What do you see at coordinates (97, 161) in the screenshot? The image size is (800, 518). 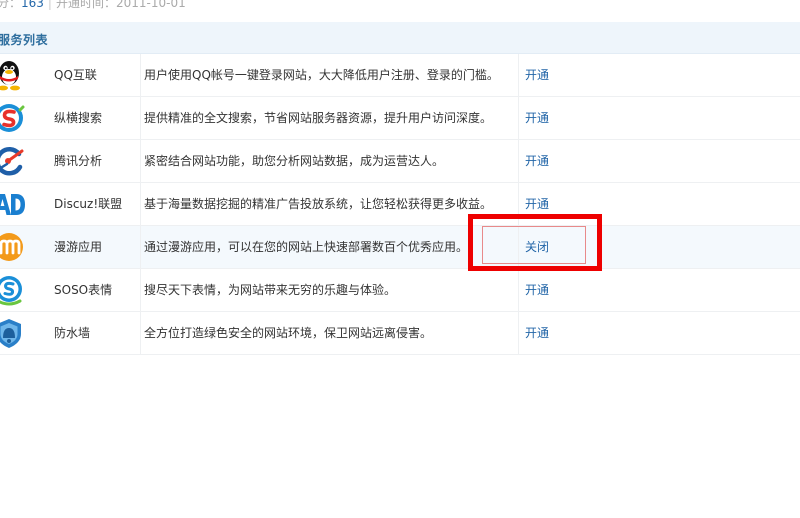 I see `service-name: 腾讯分析` at bounding box center [97, 161].